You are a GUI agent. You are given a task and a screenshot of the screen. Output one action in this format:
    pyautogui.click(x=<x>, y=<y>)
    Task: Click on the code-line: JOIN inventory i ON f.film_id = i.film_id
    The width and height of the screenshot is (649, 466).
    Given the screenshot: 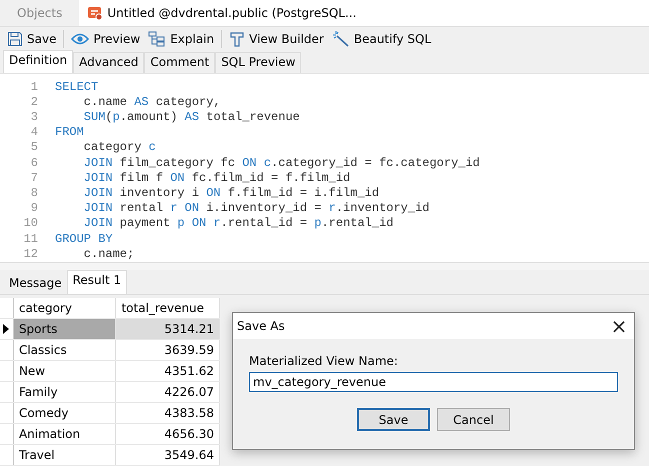 What is the action you would take?
    pyautogui.click(x=231, y=194)
    